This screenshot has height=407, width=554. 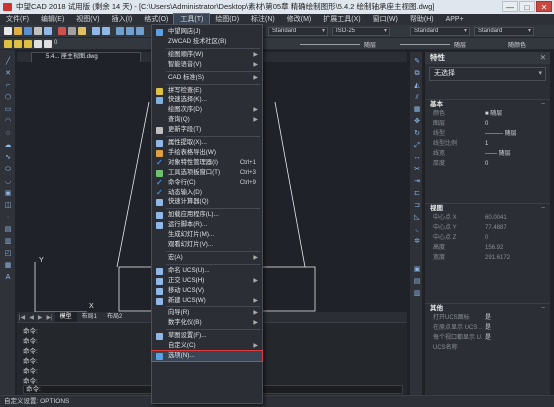 I want to click on ellipse-arc-icon: ◡, so click(x=8, y=182).